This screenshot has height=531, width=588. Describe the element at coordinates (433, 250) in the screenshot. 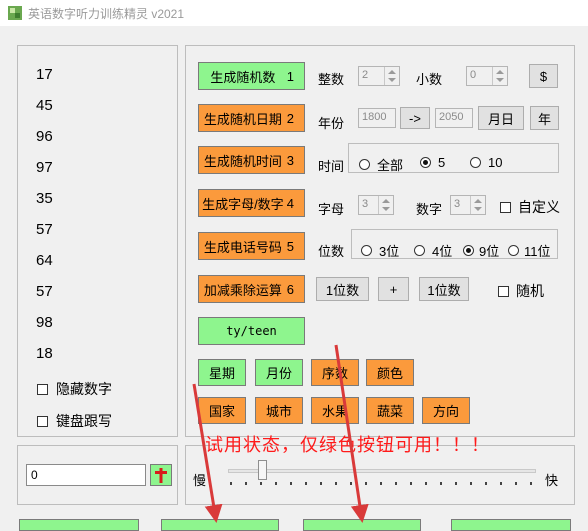

I see `digits-4-radio: 4位` at that location.